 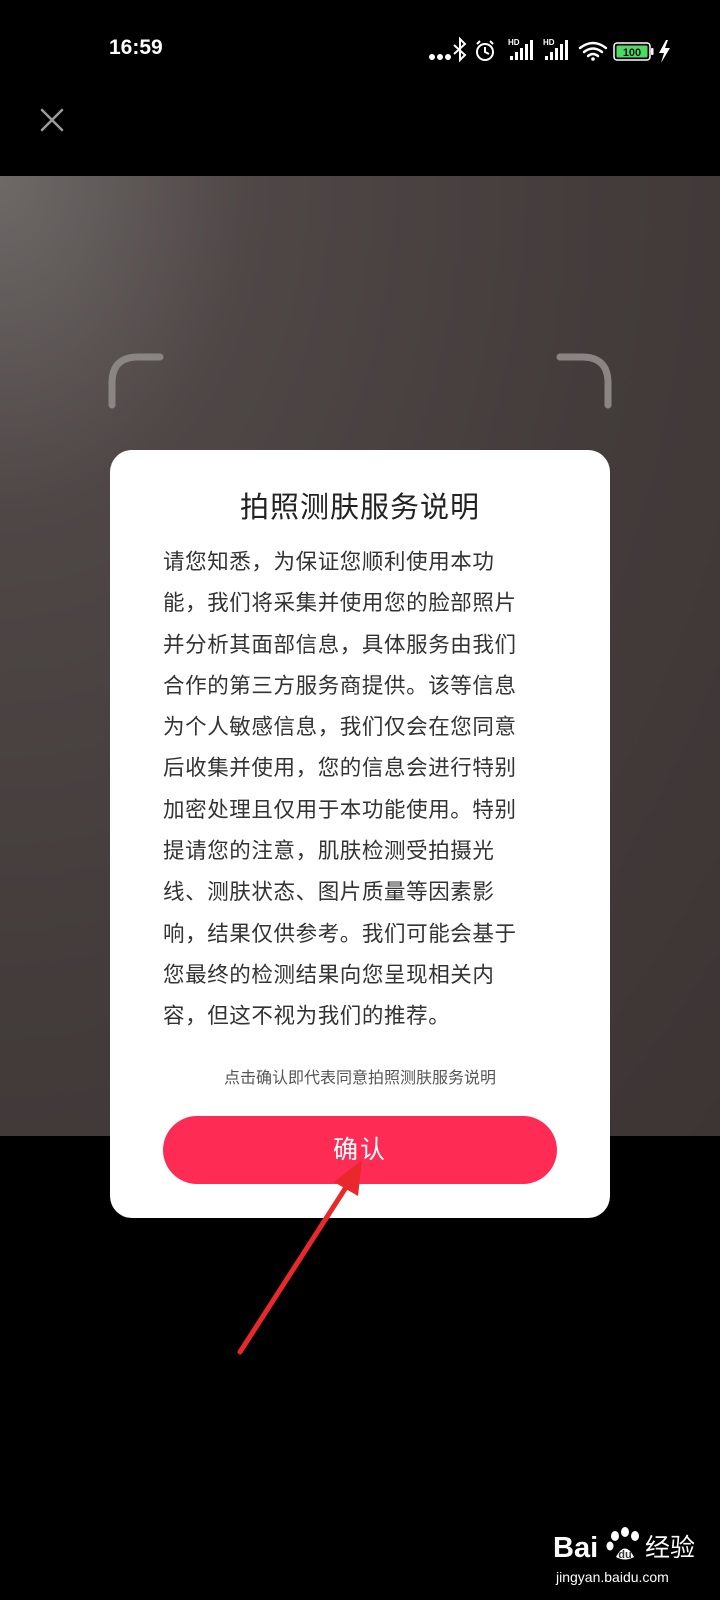 What do you see at coordinates (329, 852) in the screenshot?
I see `dialog-body-line: 提请您的注意，肌肤检测受拍摄光` at bounding box center [329, 852].